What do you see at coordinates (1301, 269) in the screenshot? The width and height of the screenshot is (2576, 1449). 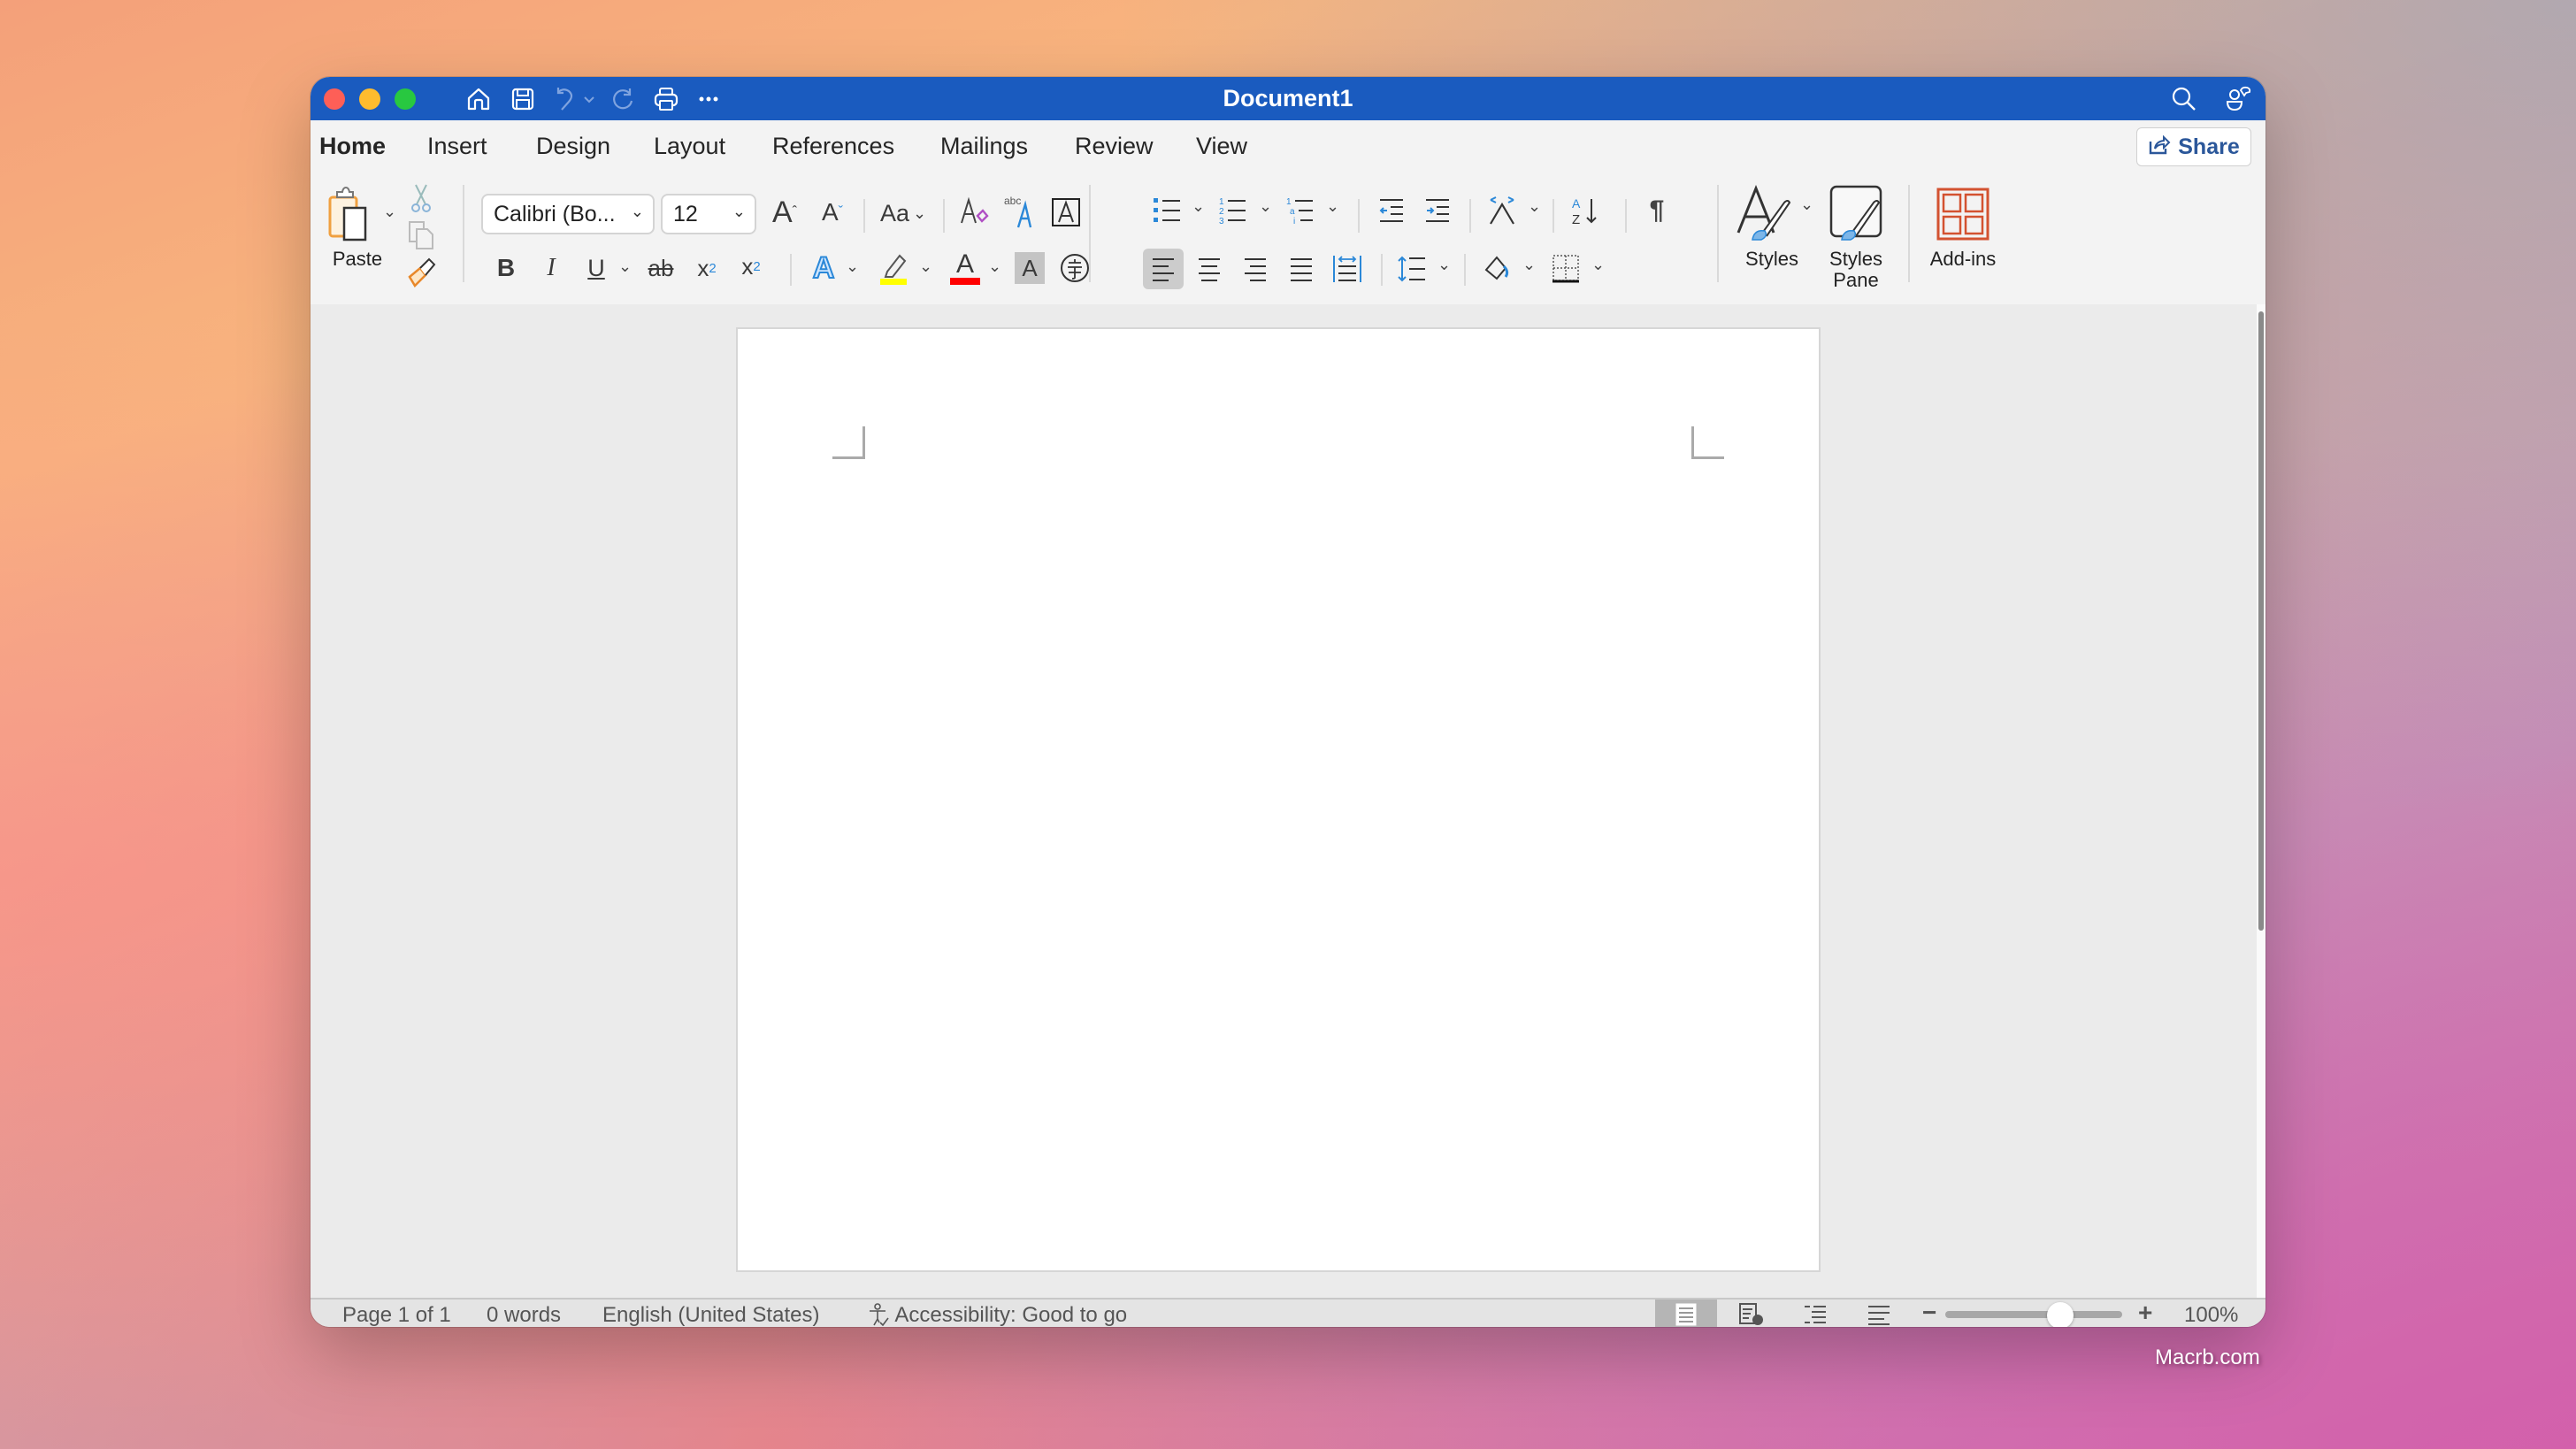 I see `justify-button` at bounding box center [1301, 269].